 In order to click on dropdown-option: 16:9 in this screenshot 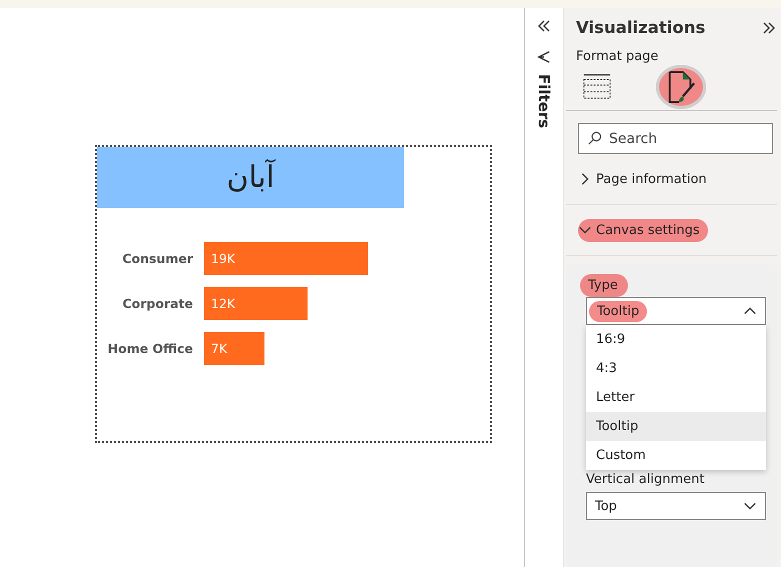, I will do `click(676, 339)`.